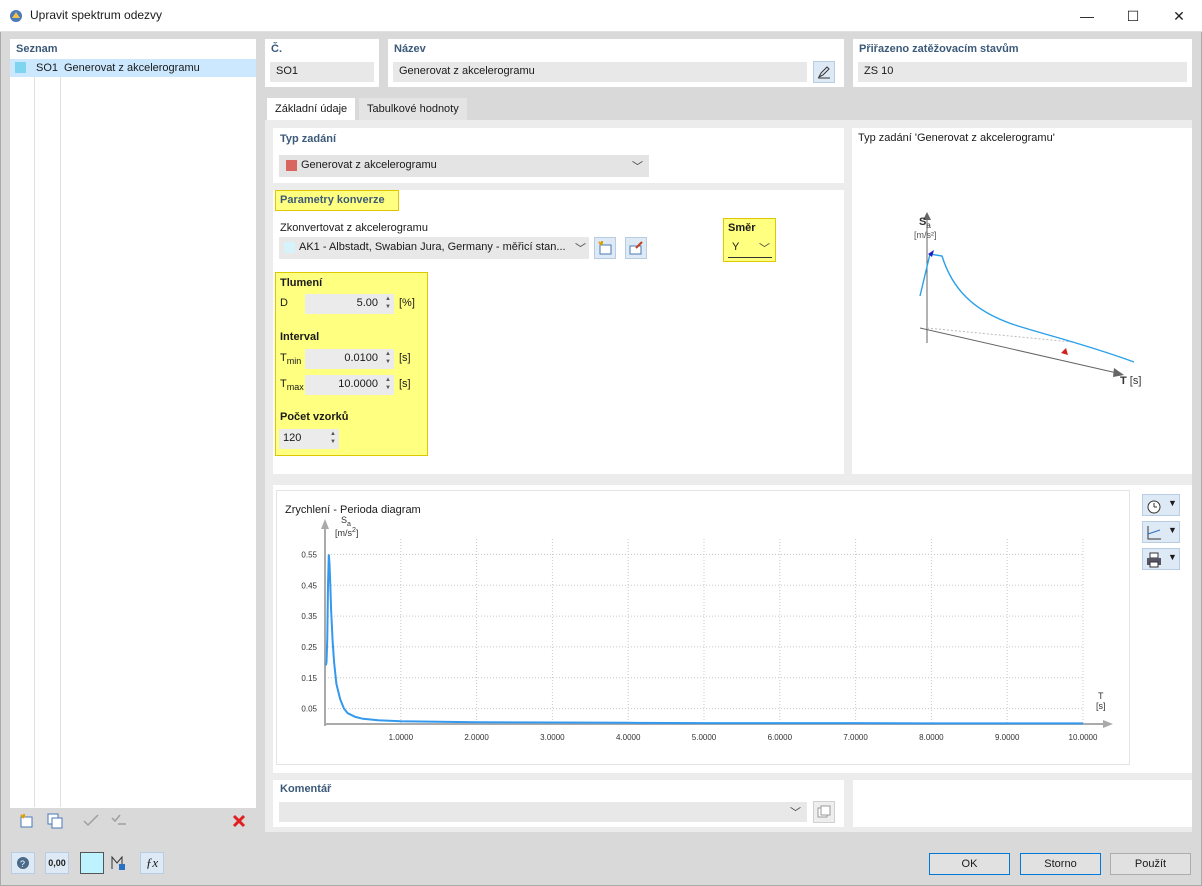 This screenshot has width=1202, height=886. Describe the element at coordinates (1018, 350) in the screenshot. I see `preview-x-axis` at that location.